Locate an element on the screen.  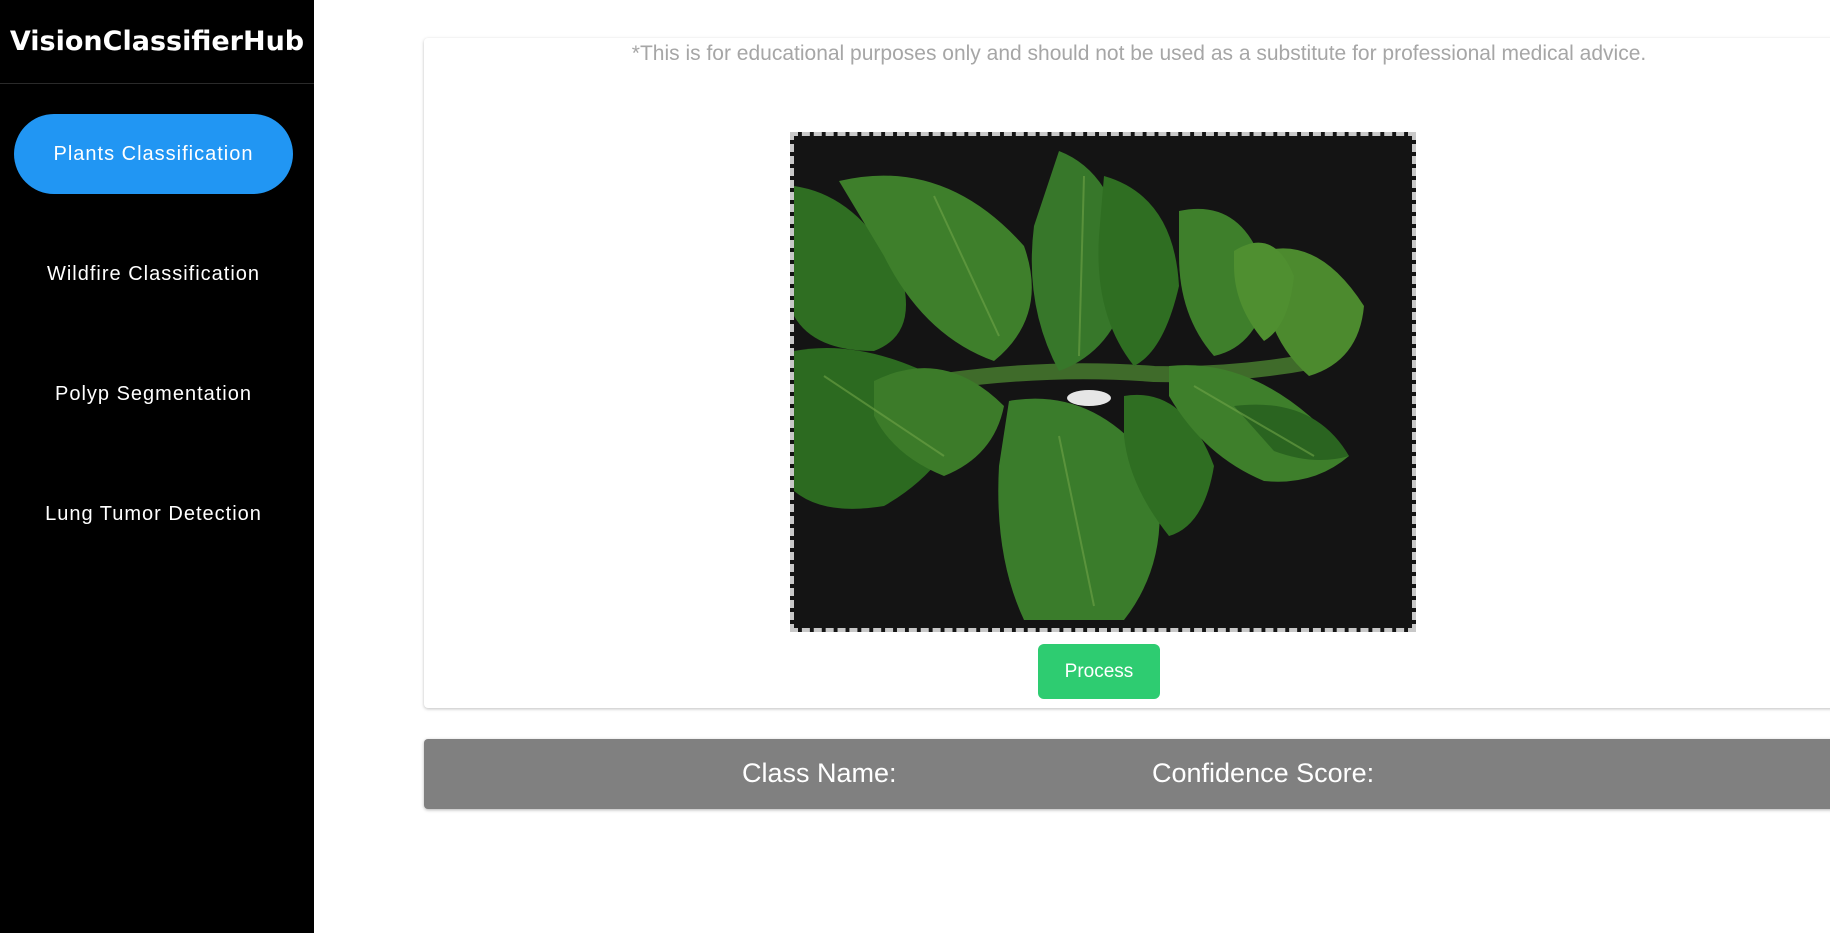
class-name-label: Class Name: is located at coordinates (819, 773).